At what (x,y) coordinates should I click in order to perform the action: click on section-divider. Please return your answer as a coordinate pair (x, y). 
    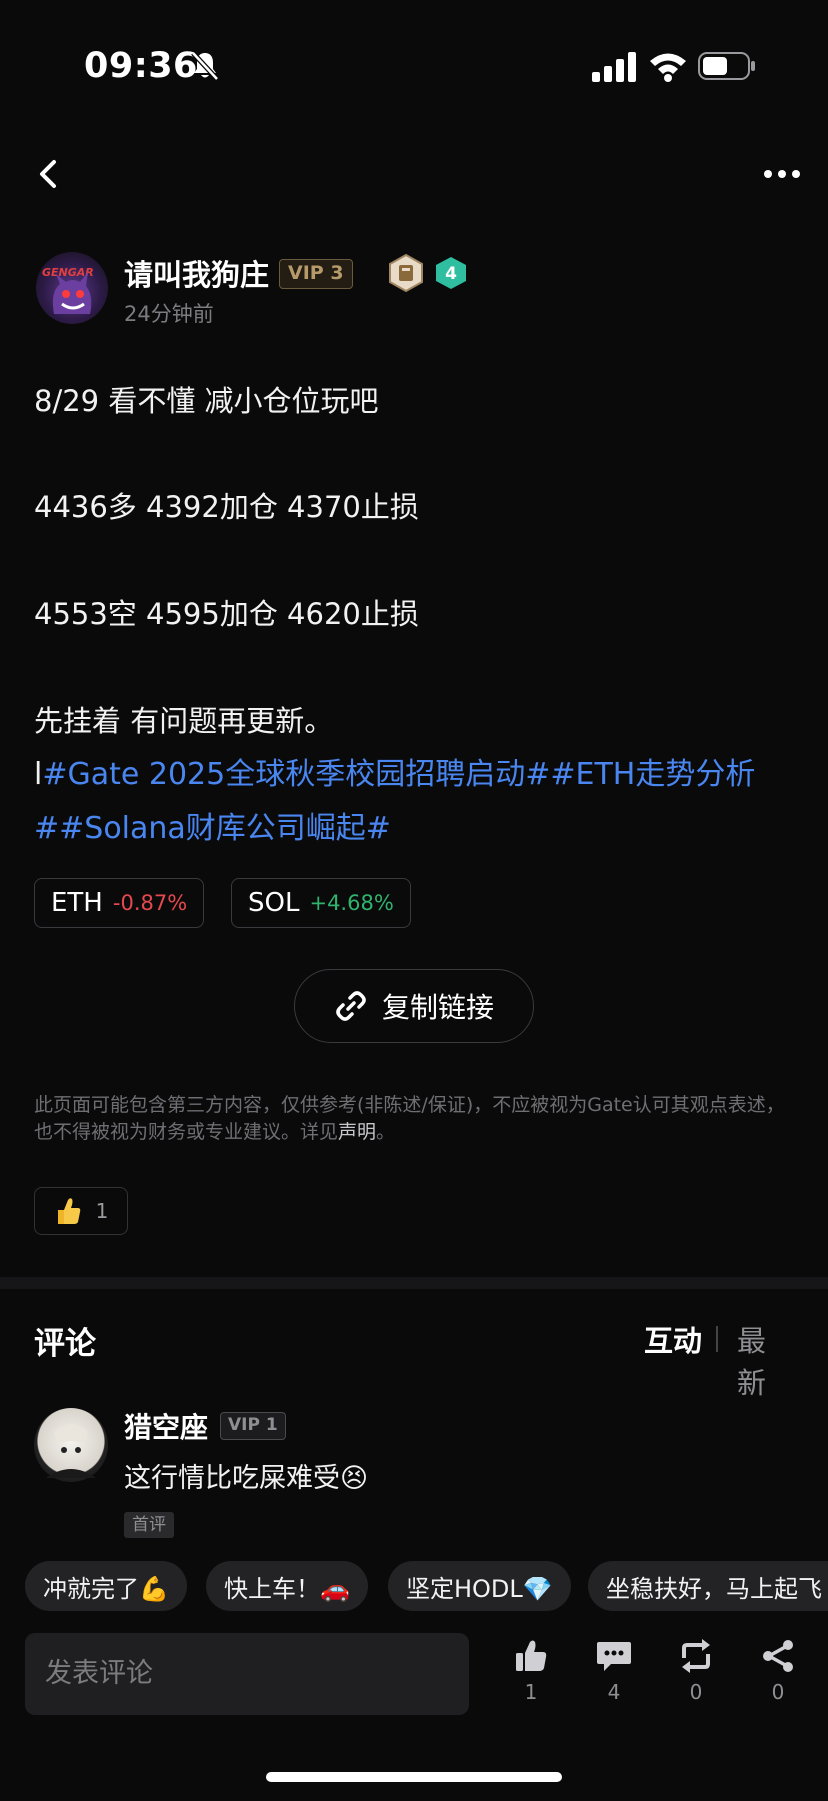
    Looking at the image, I should click on (414, 1283).